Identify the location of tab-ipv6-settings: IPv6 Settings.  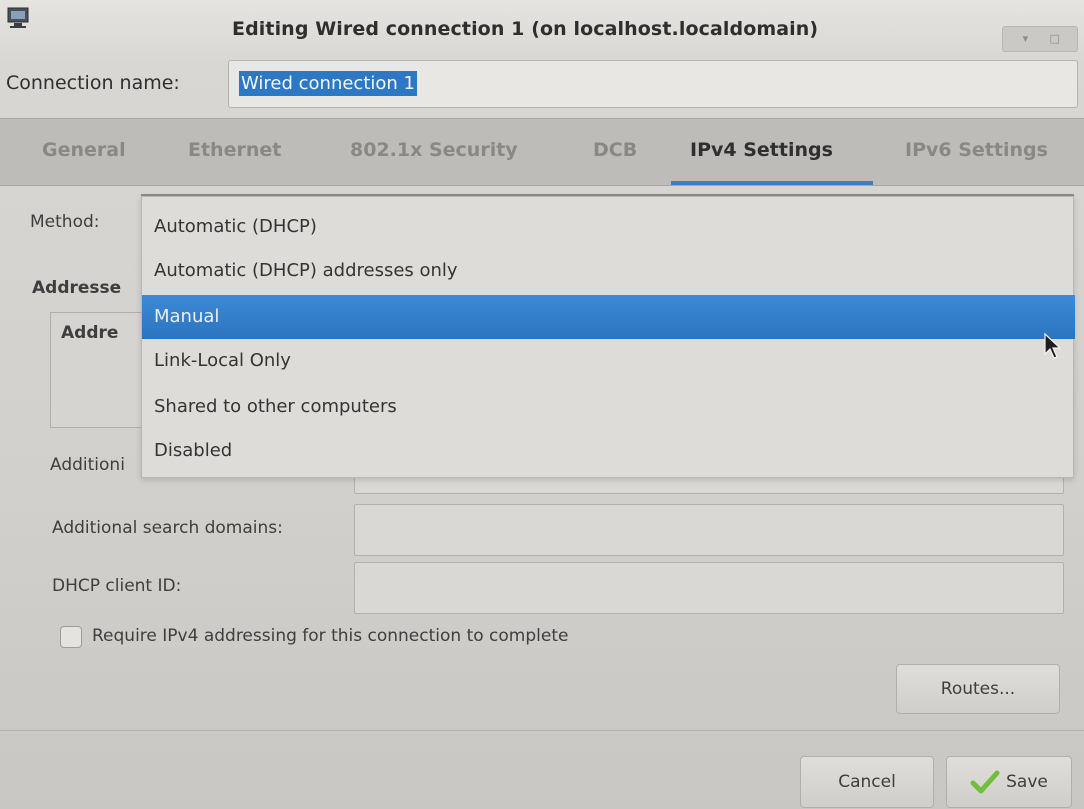
(976, 150).